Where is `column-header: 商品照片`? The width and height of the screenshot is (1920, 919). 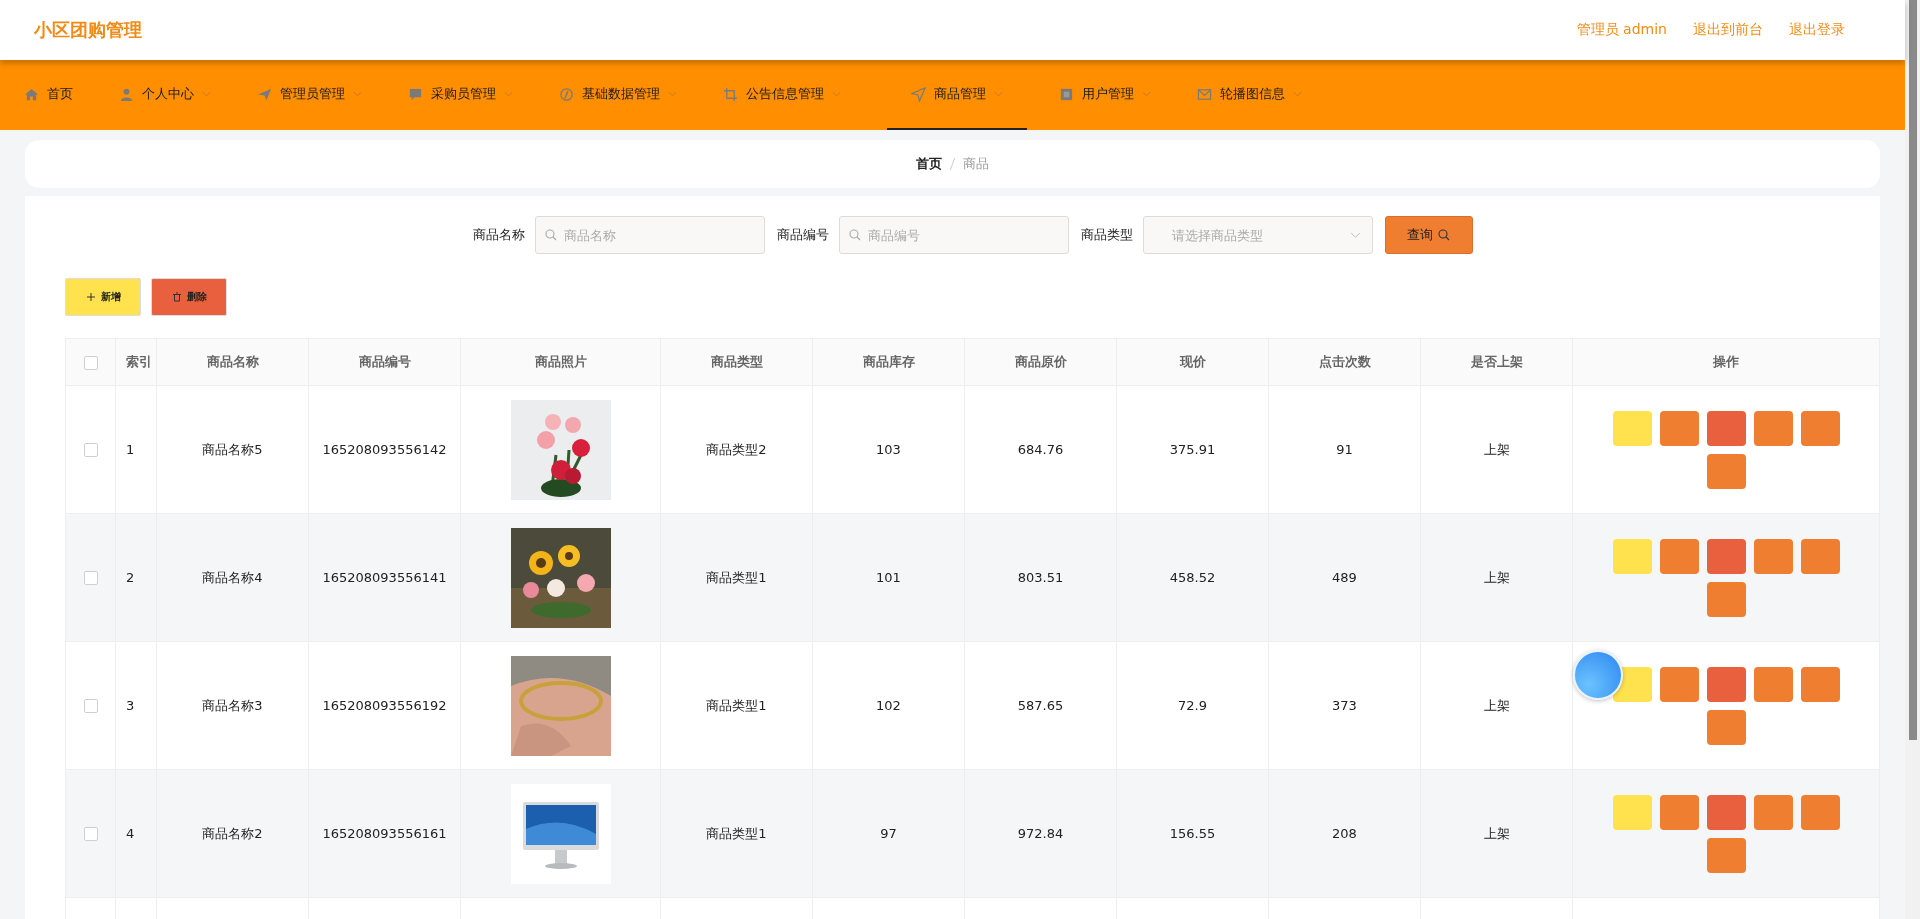 column-header: 商品照片 is located at coordinates (560, 362).